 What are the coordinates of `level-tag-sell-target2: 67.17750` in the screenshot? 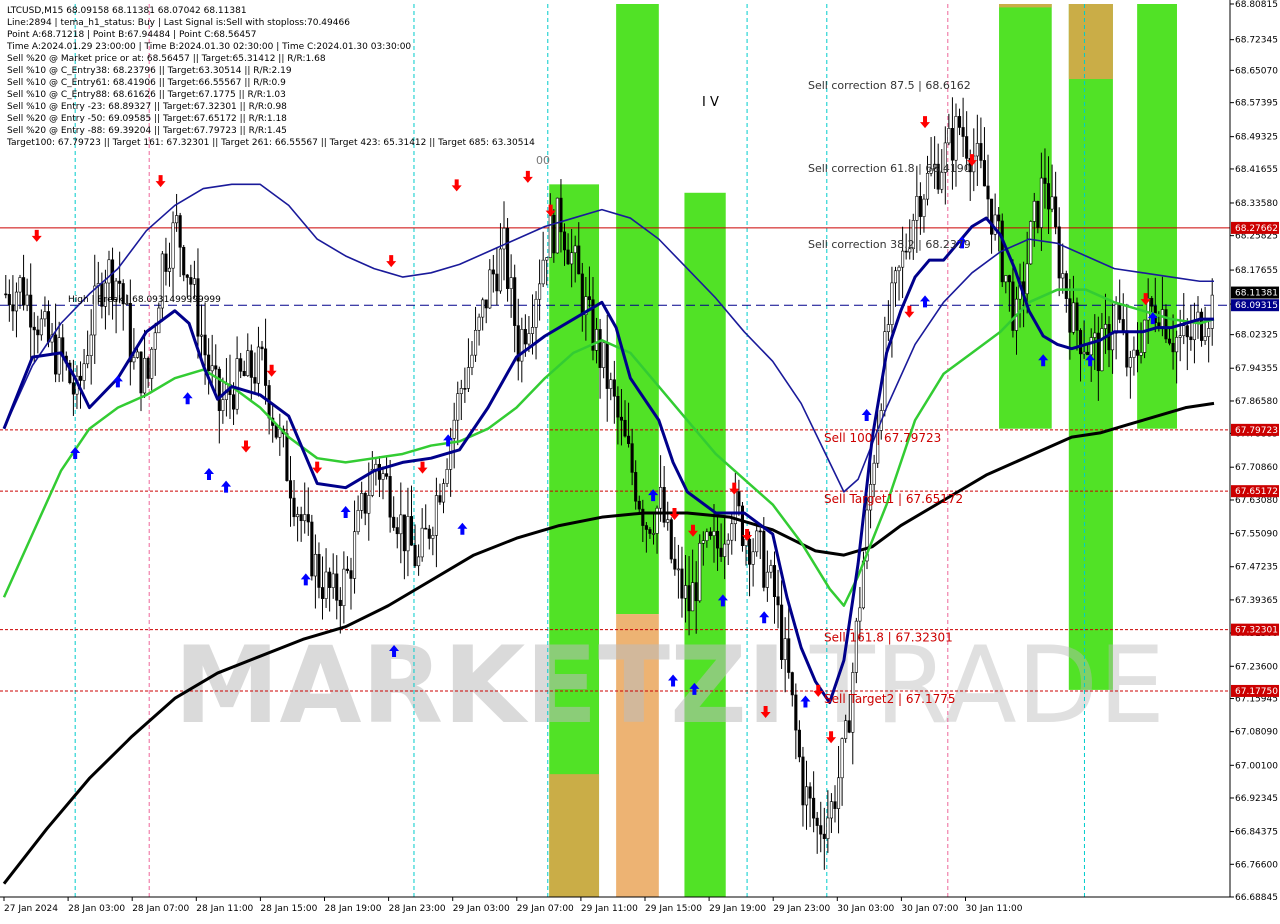 It's located at (1256, 692).